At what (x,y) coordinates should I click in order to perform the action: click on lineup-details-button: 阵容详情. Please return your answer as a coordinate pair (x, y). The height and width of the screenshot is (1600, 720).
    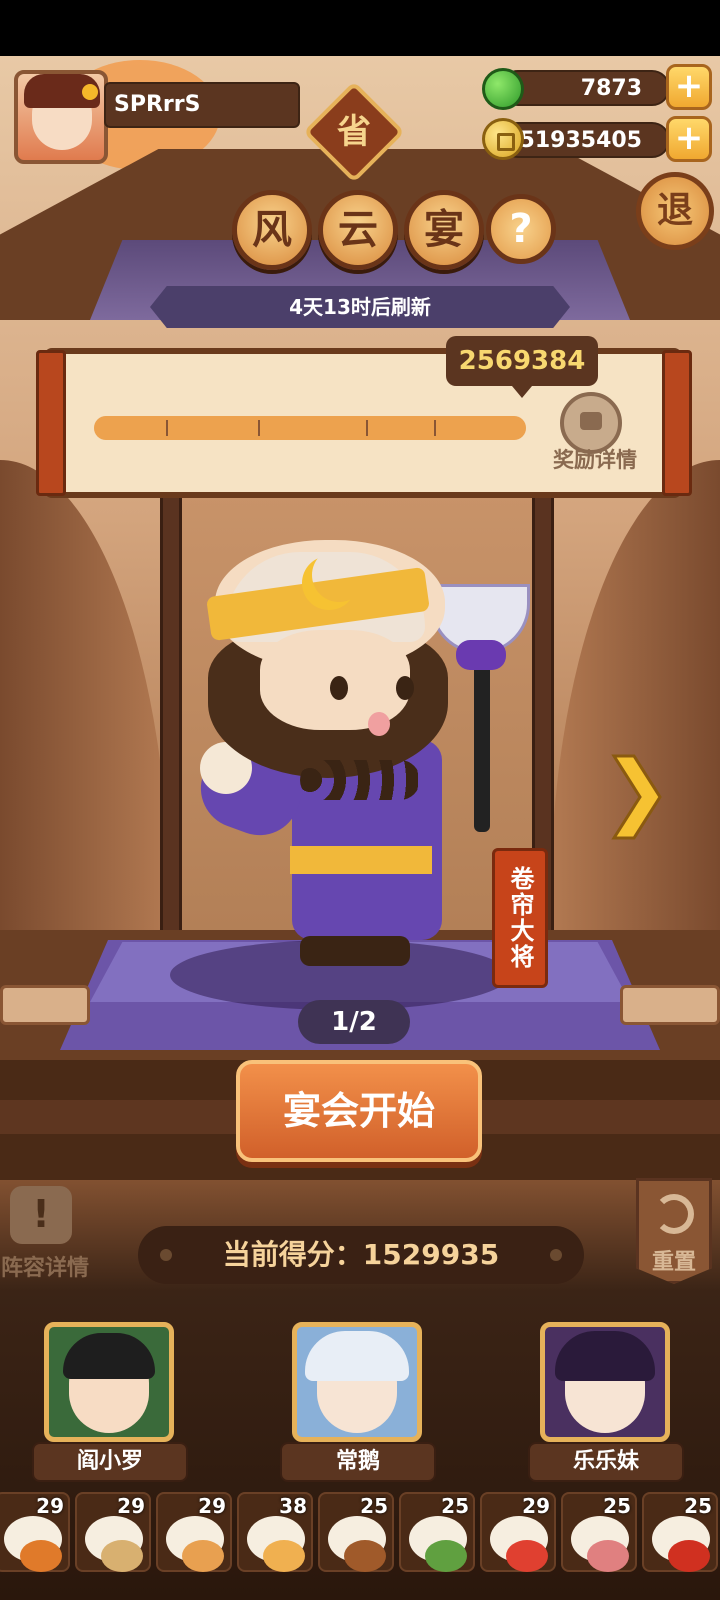
    Looking at the image, I should click on (45, 1266).